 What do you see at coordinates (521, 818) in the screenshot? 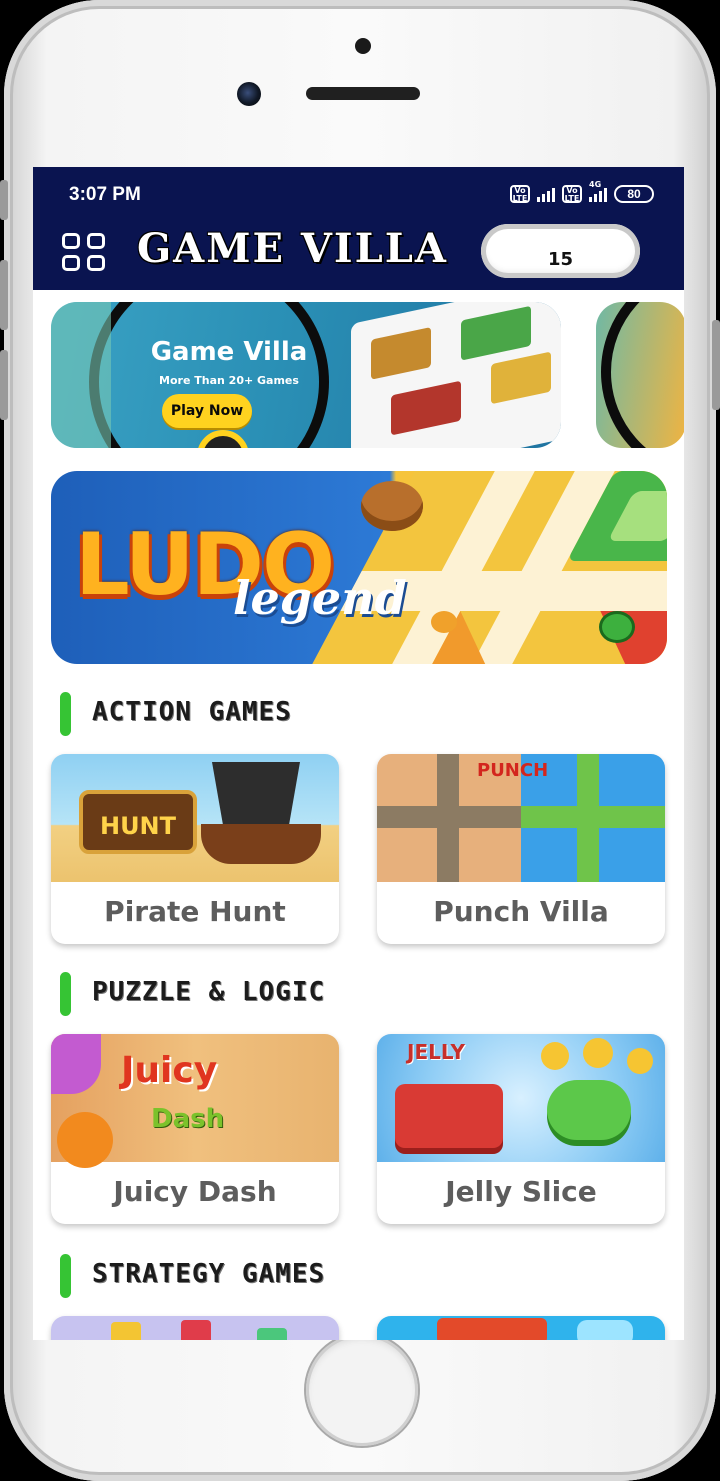
I see `punch-villa-thumbnail: PUNCH` at bounding box center [521, 818].